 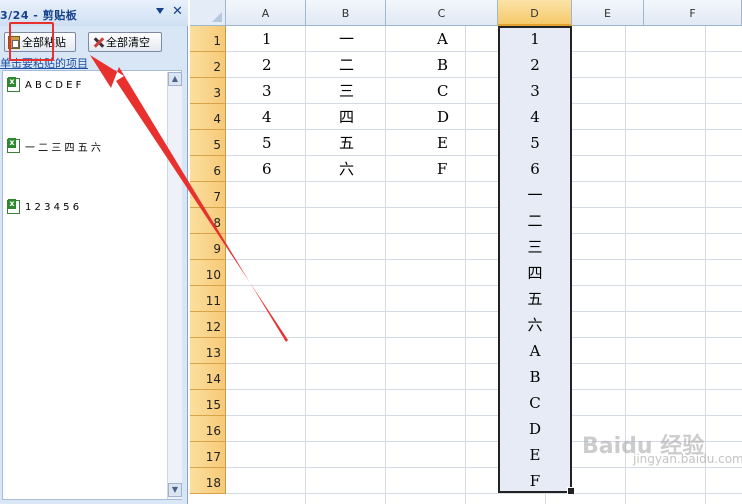 I want to click on row-header: 15, so click(x=208, y=403).